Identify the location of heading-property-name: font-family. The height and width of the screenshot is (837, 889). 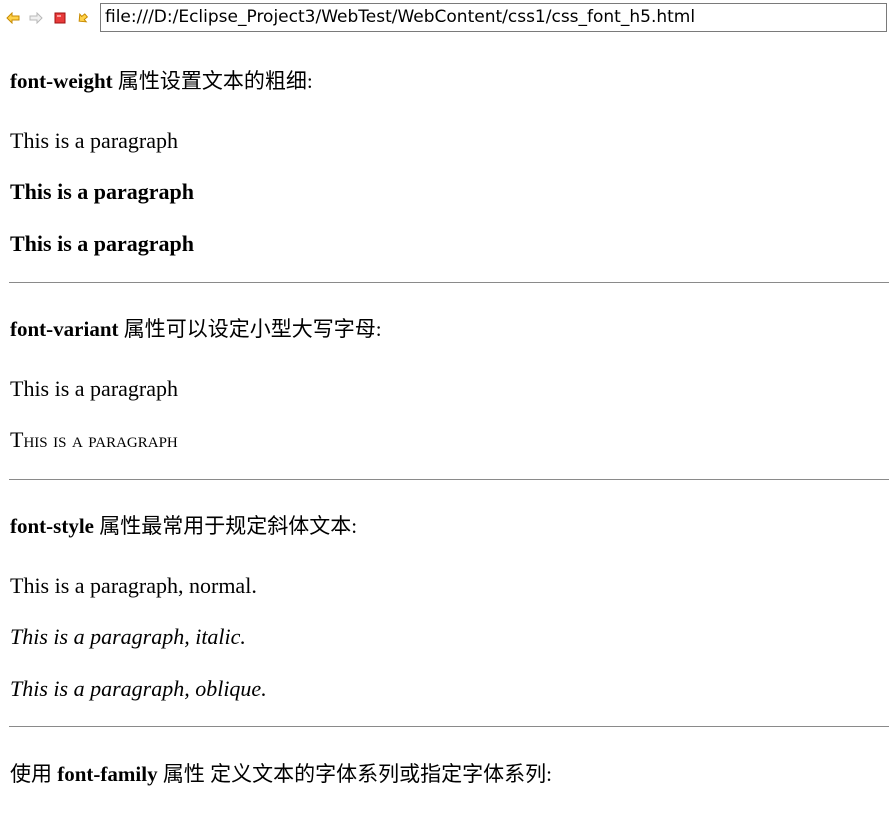
(107, 774).